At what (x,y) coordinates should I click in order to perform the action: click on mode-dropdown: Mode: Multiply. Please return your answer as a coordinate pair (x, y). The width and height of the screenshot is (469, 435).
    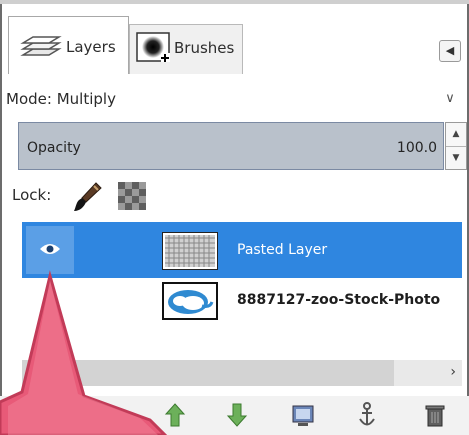
    Looking at the image, I should click on (61, 99).